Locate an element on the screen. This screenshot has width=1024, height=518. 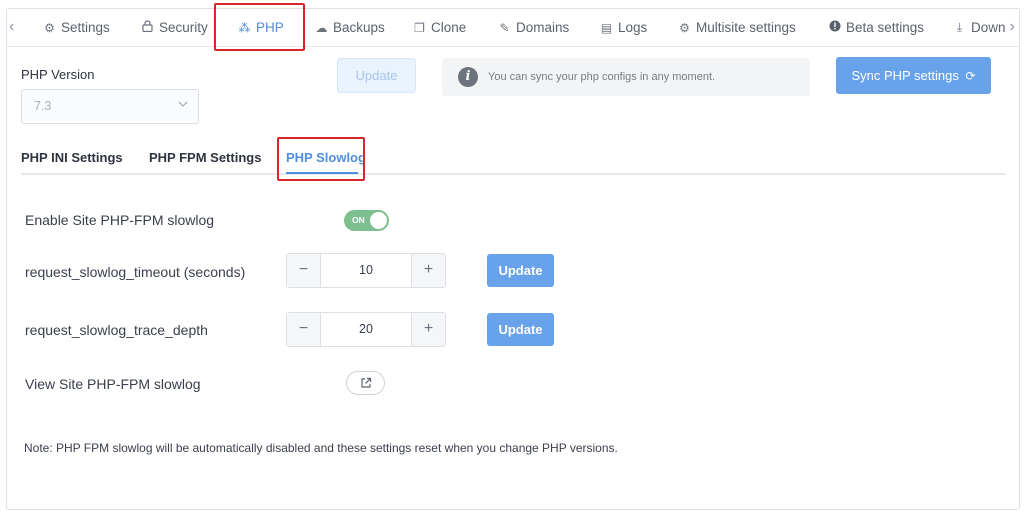
tab-label: Clone is located at coordinates (449, 27).